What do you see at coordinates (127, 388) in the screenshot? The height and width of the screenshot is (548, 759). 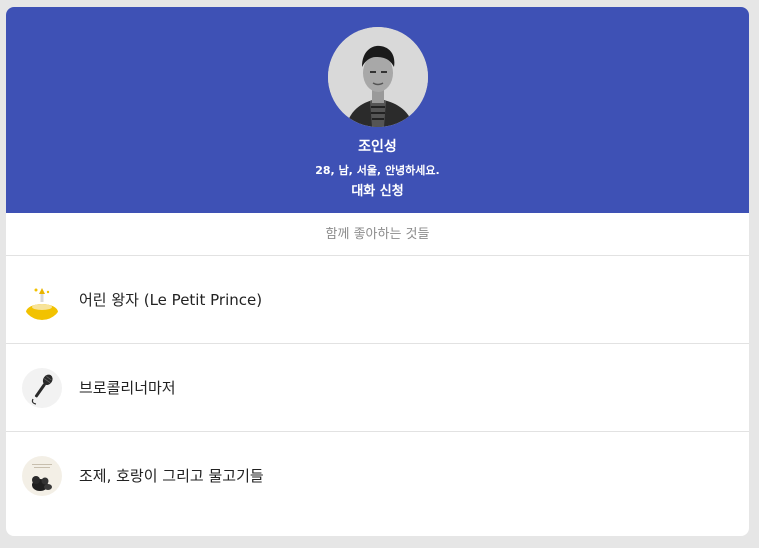 I see `list-item-label: 브로콜리너마저` at bounding box center [127, 388].